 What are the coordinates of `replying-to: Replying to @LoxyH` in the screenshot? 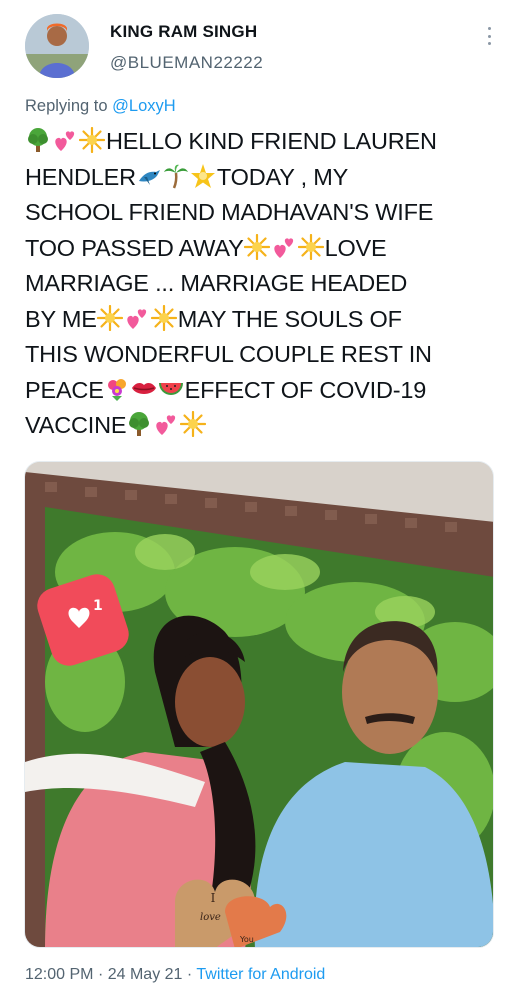 It's located at (100, 106).